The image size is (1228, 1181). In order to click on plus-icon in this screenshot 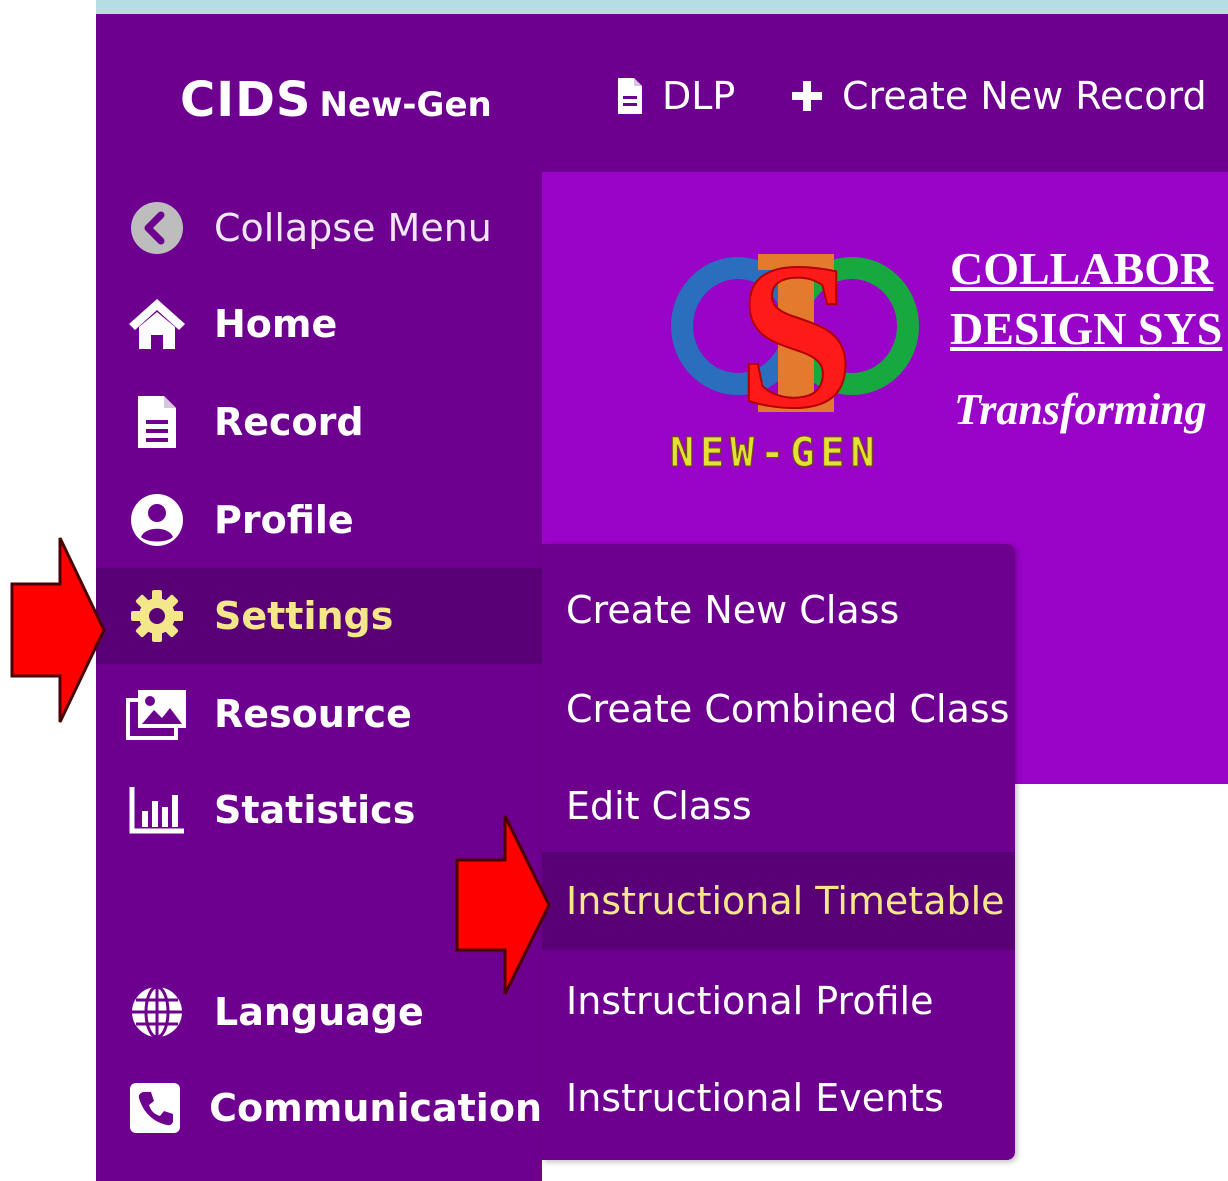, I will do `click(807, 96)`.